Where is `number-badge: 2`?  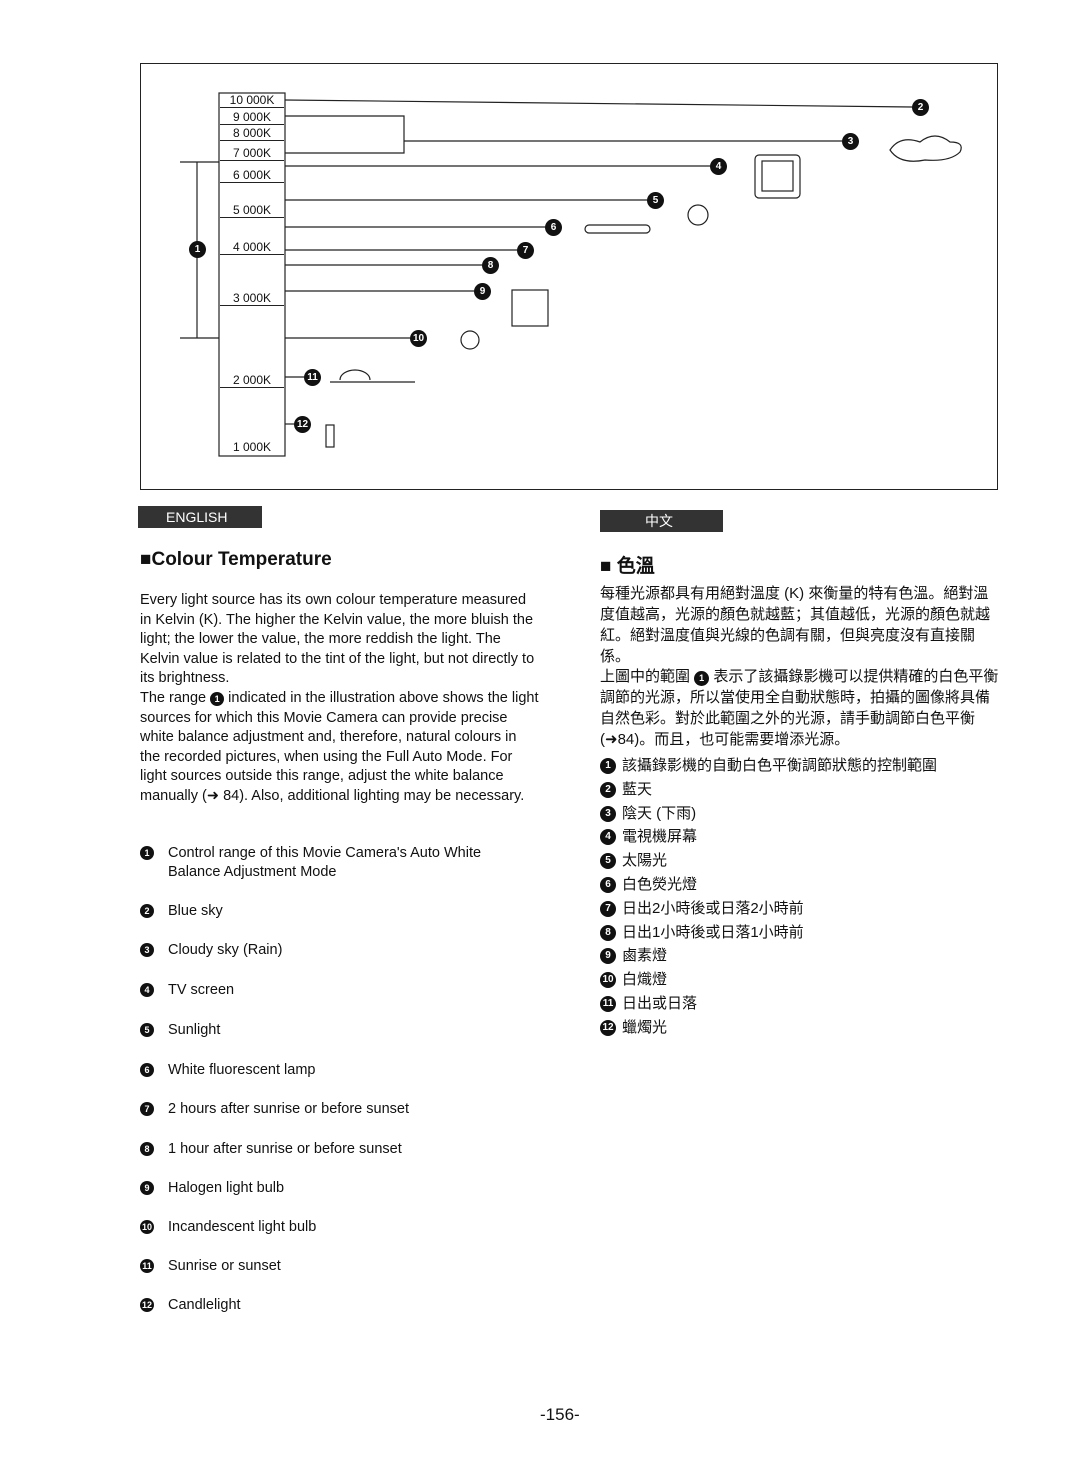 number-badge: 2 is located at coordinates (608, 789).